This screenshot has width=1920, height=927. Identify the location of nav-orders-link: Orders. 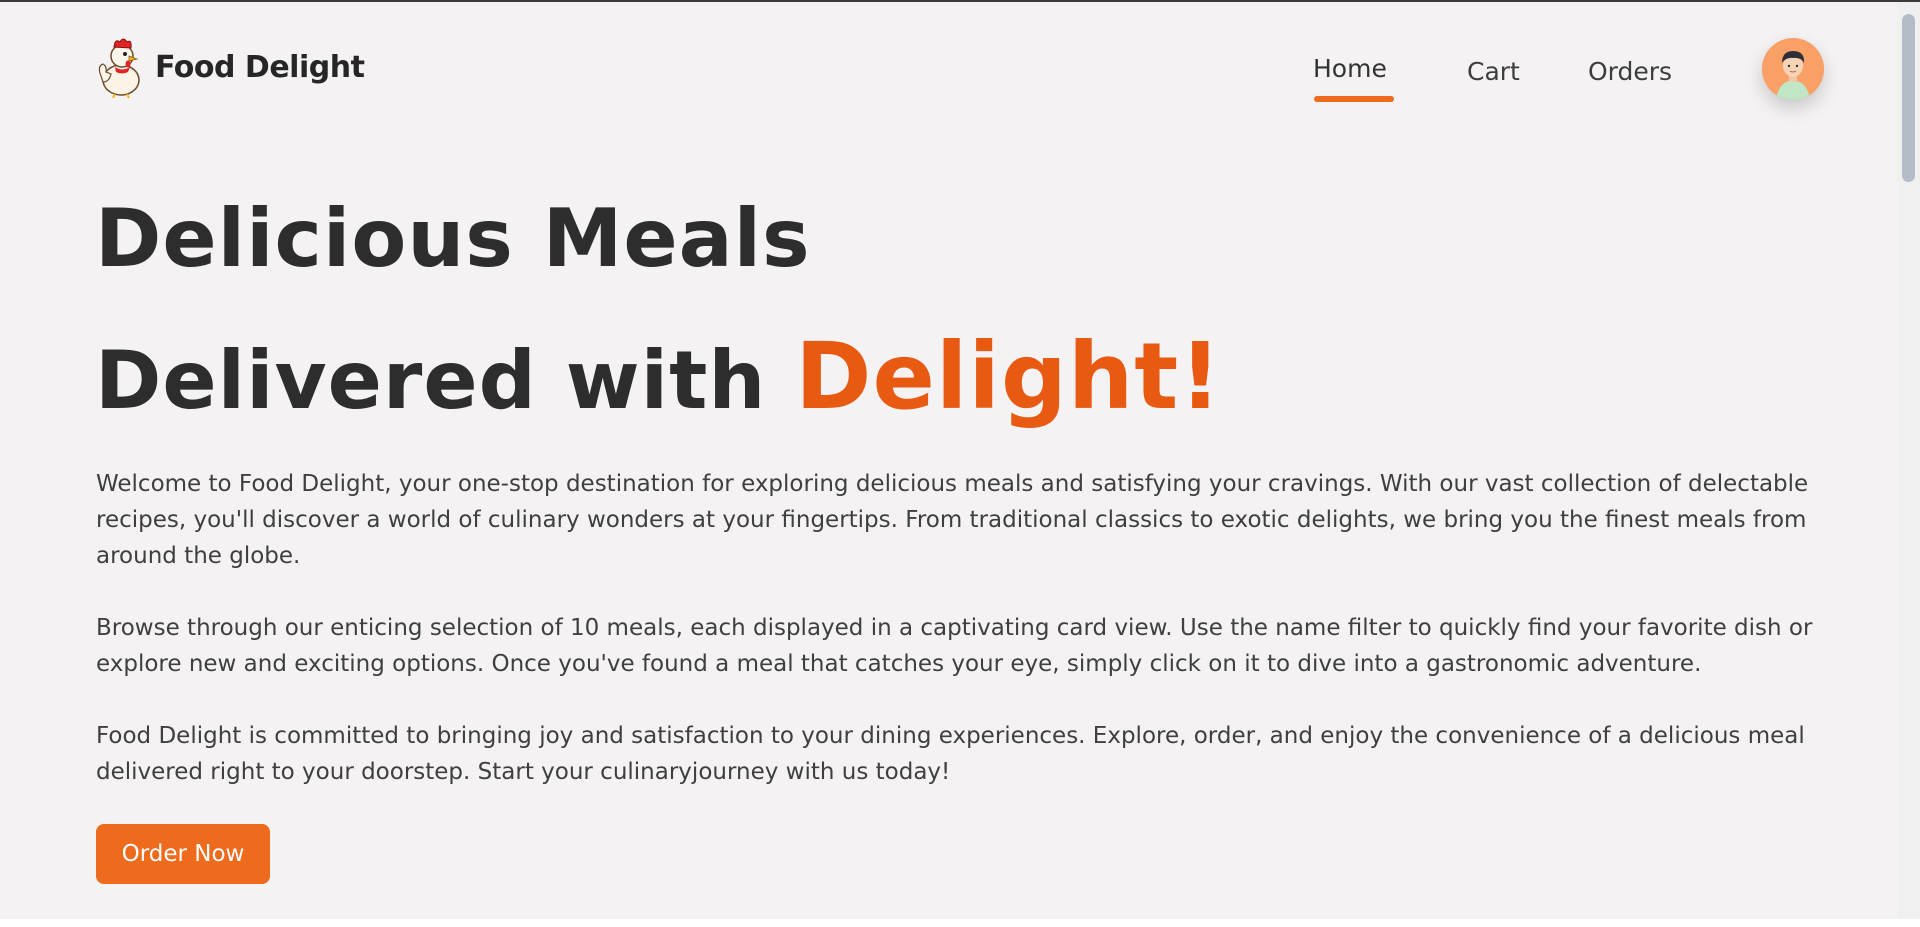
(1630, 71).